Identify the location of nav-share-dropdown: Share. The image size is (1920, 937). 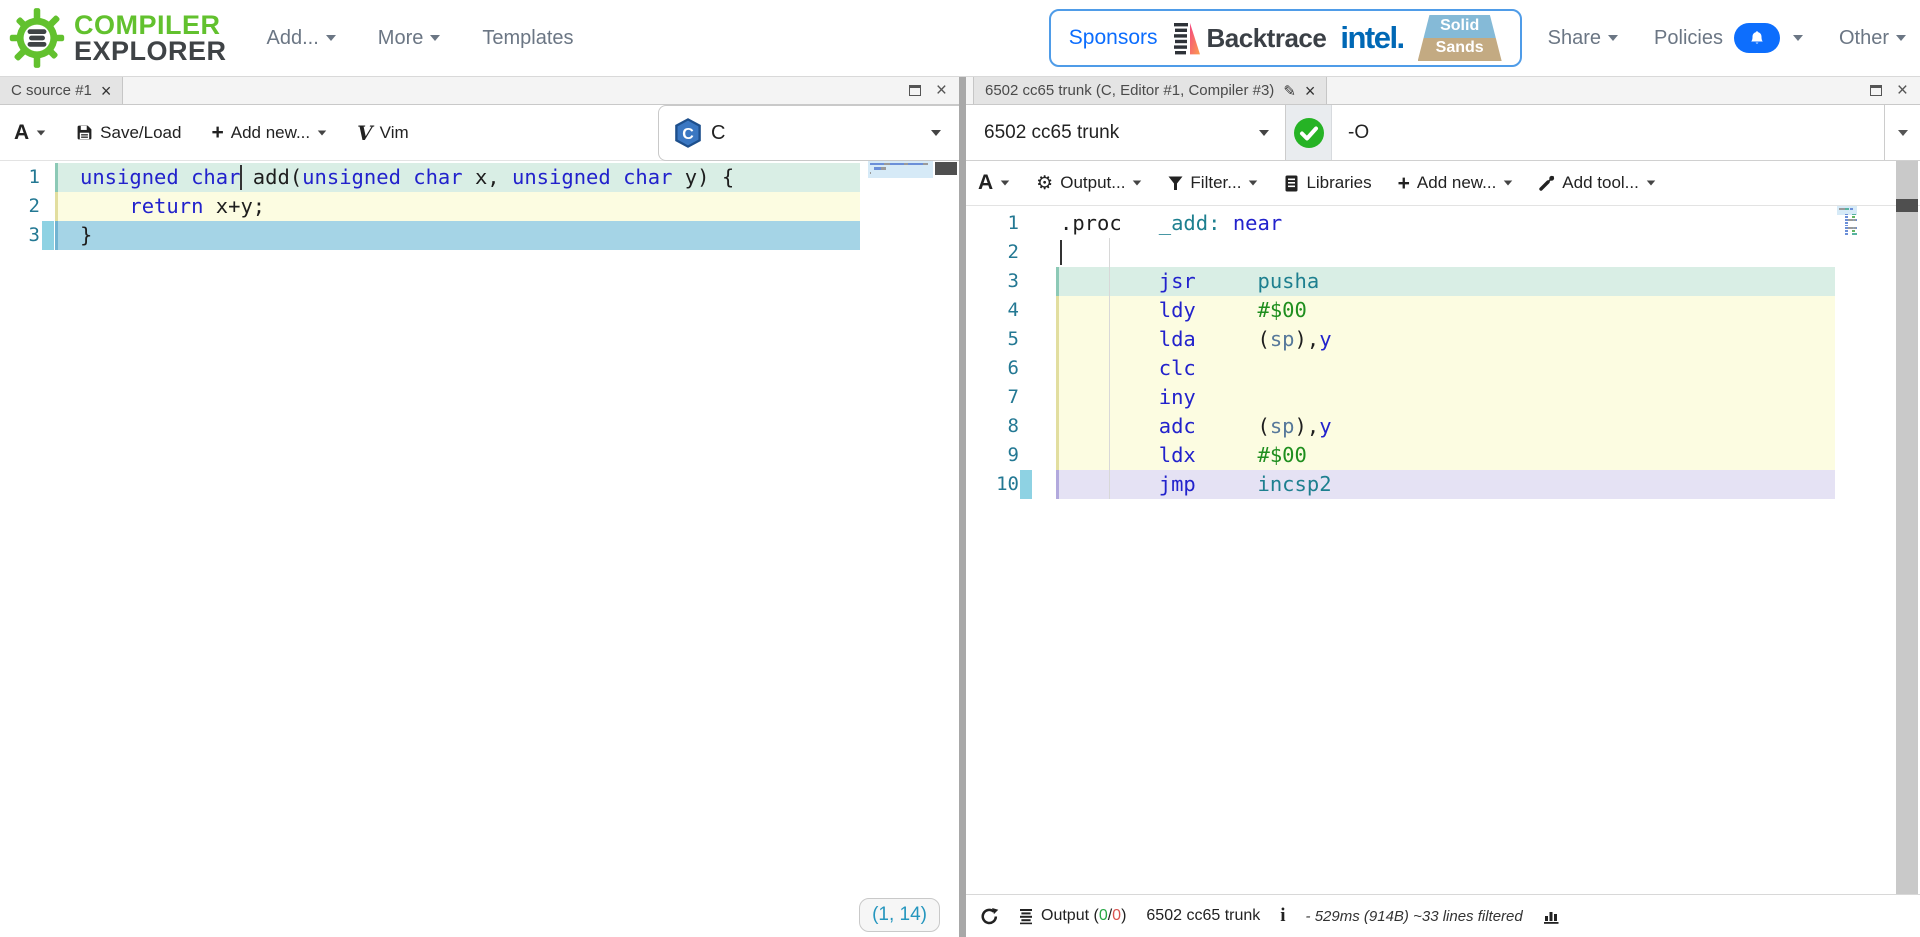
(1583, 38).